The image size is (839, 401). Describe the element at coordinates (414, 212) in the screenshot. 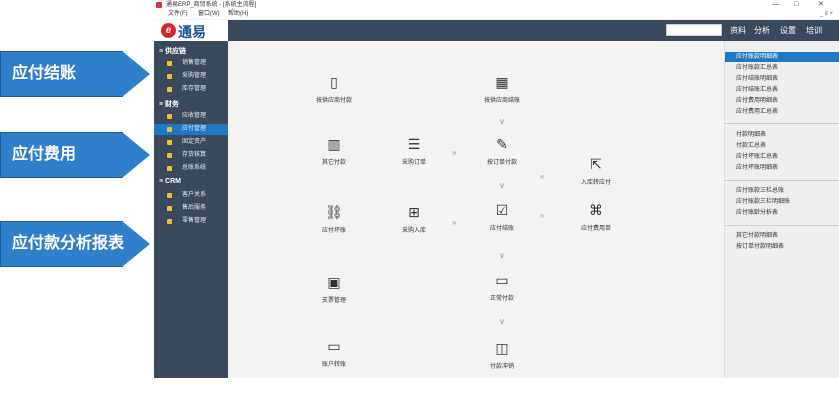

I see `calendar-plus-icon: ⊞` at that location.